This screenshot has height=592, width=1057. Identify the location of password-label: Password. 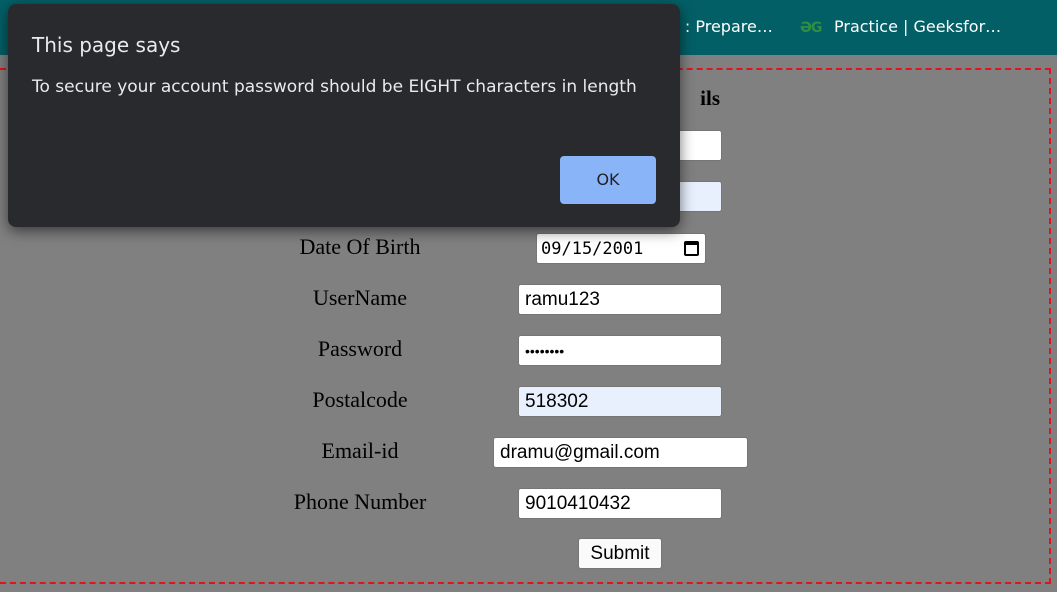
(360, 348).